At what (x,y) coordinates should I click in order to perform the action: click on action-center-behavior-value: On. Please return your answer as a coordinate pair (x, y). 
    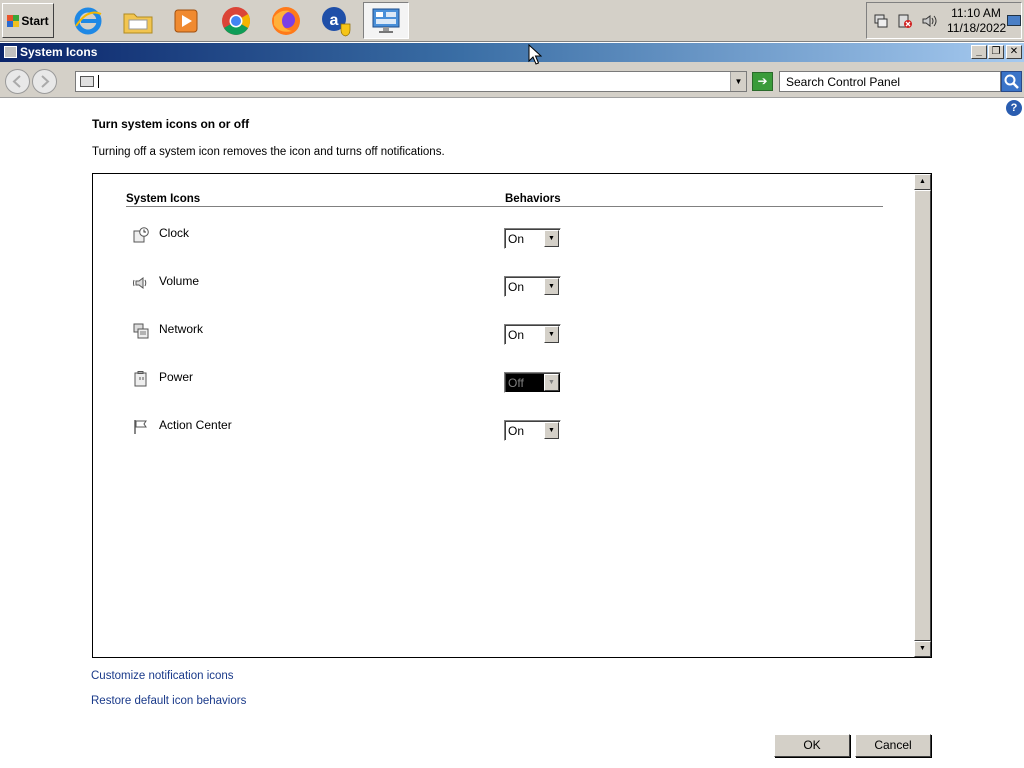
    Looking at the image, I should click on (516, 431).